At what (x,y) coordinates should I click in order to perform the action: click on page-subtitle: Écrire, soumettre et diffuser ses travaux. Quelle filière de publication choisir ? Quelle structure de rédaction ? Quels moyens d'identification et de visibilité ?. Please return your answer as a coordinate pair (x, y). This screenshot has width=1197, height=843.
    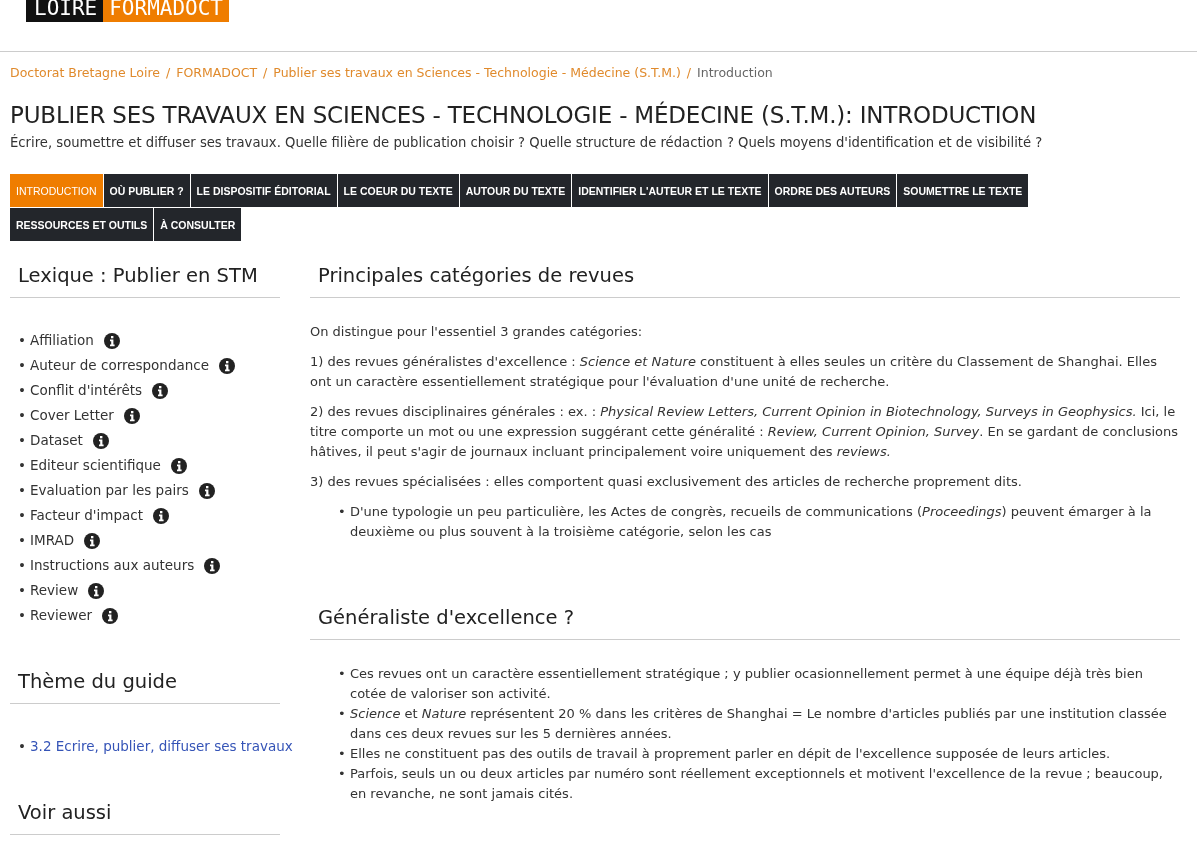
    Looking at the image, I should click on (527, 142).